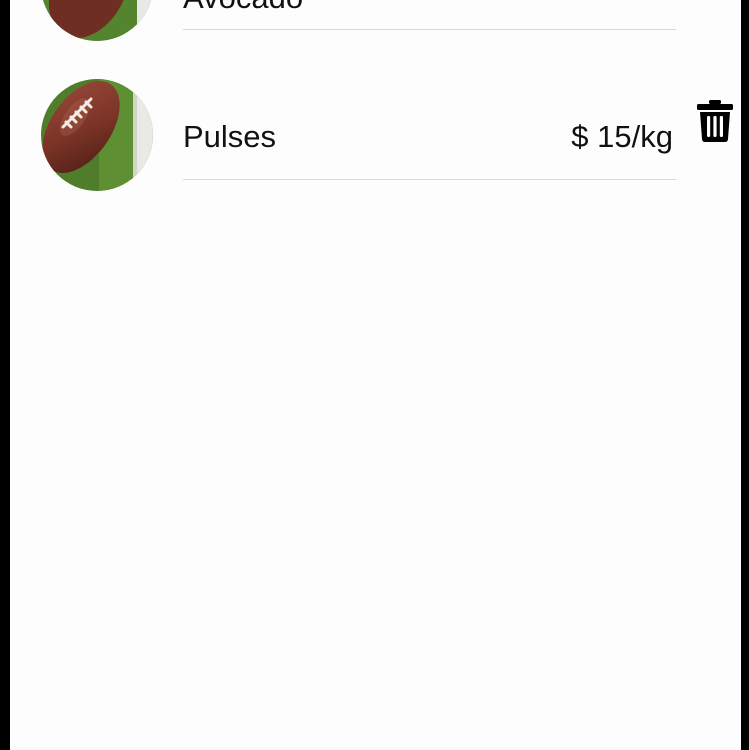 This screenshot has width=749, height=750. I want to click on trash-icon, so click(715, 121).